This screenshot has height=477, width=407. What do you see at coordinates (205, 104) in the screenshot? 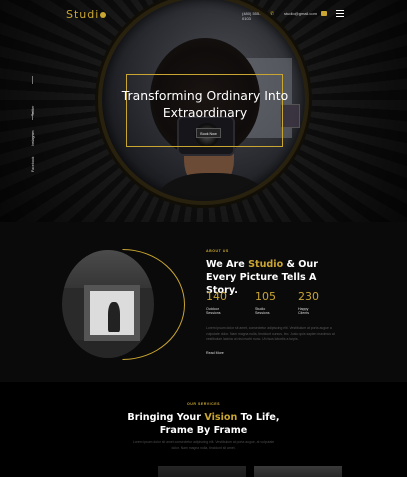
I see `hero-title: Transforming Ordinary Into Extraordinary` at bounding box center [205, 104].